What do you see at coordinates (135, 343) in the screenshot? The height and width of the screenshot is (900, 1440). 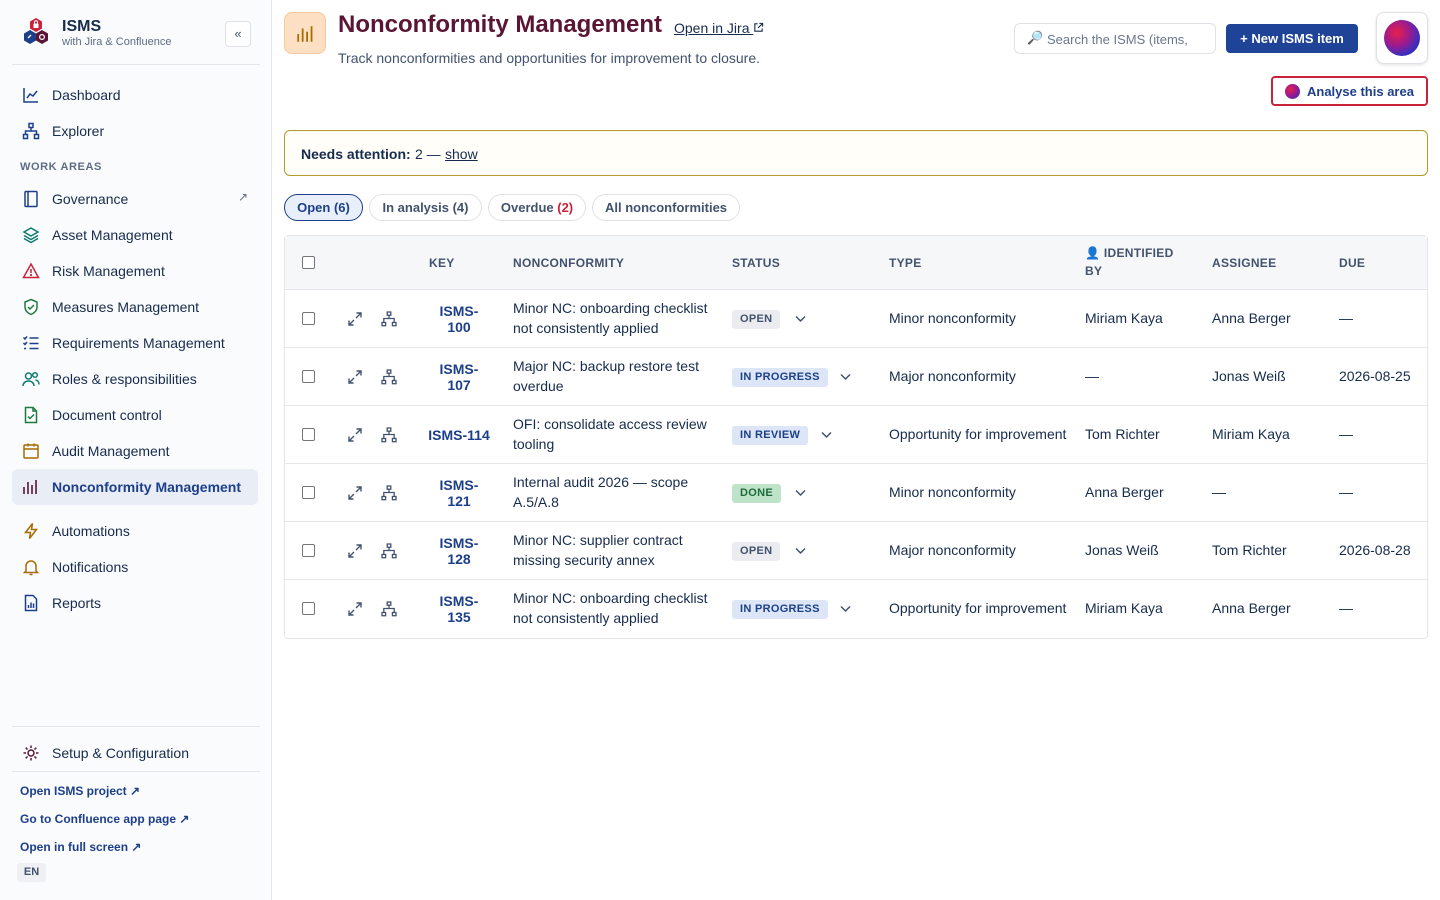 I see `sidebar-item-requirements-management: Requirements Management` at bounding box center [135, 343].